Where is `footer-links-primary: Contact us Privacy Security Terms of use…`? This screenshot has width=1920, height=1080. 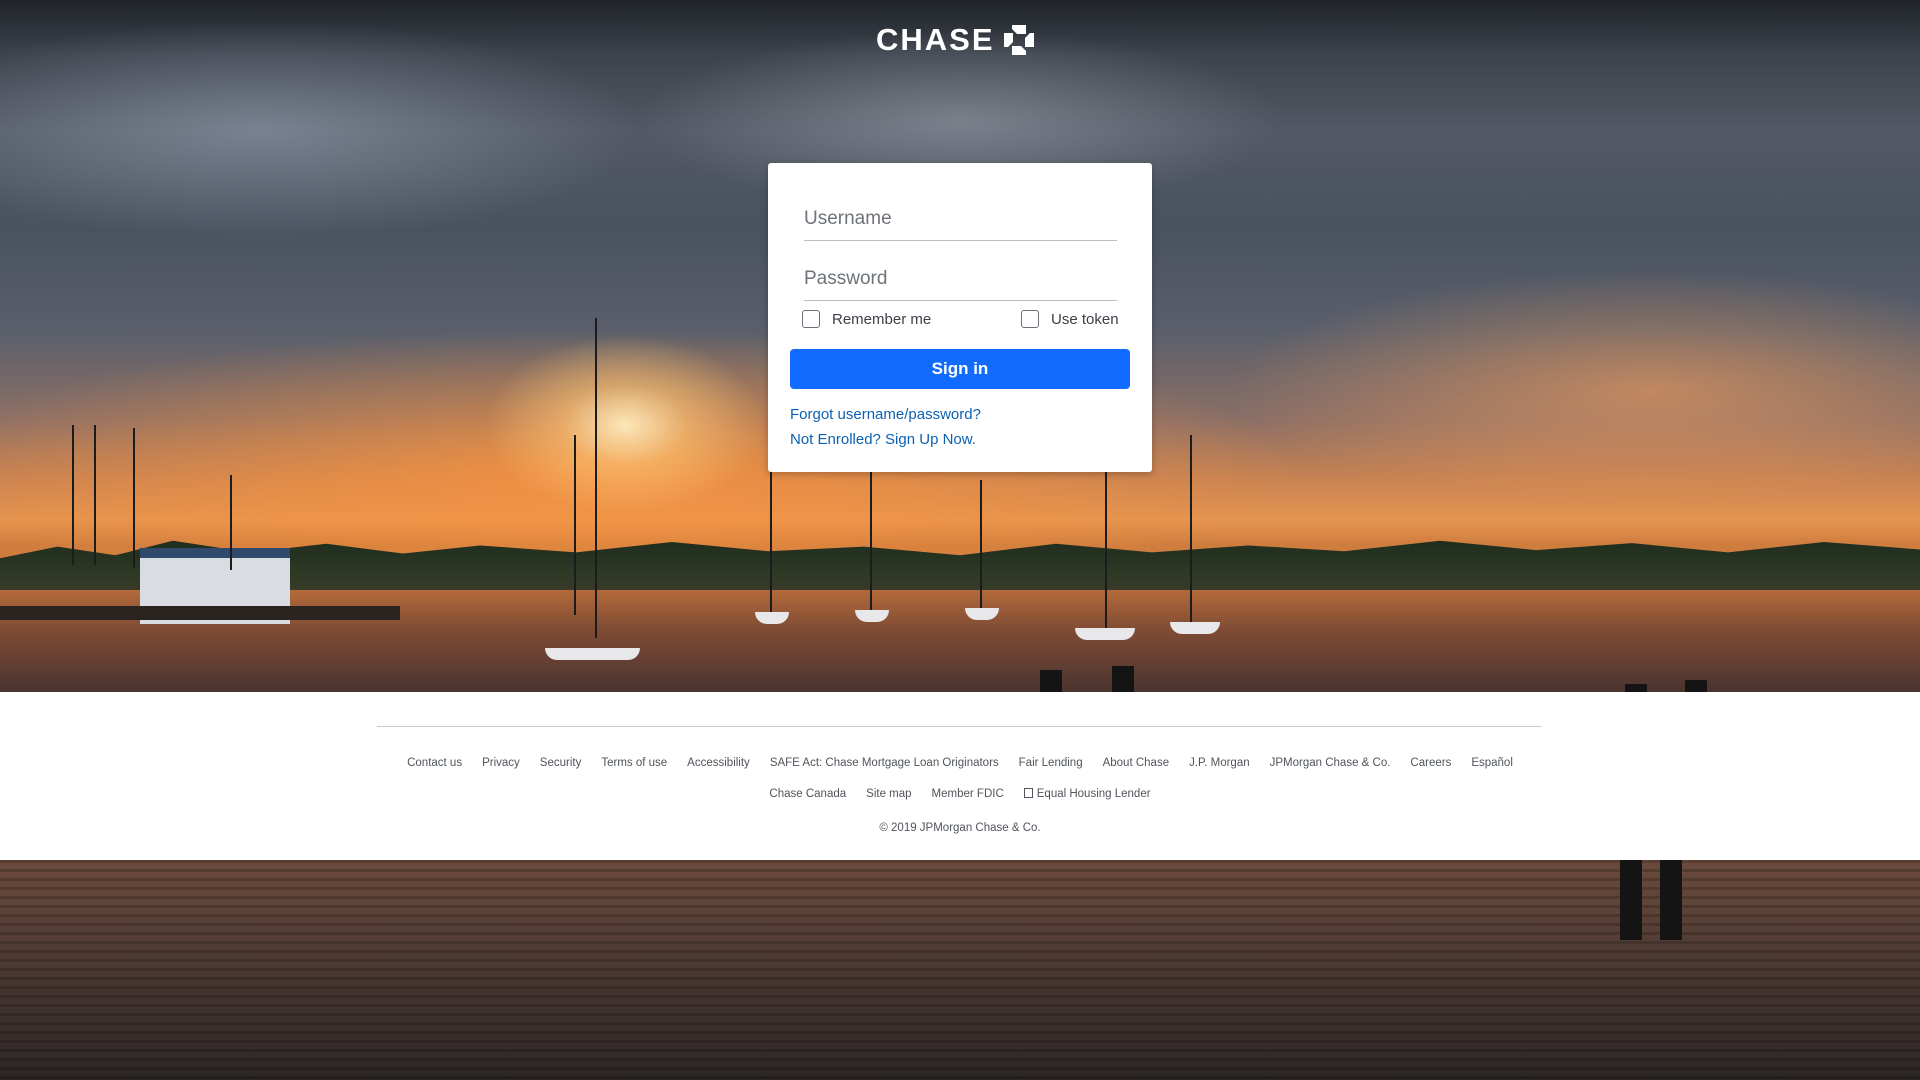
footer-links-primary: Contact us Privacy Security Terms of use… is located at coordinates (960, 763).